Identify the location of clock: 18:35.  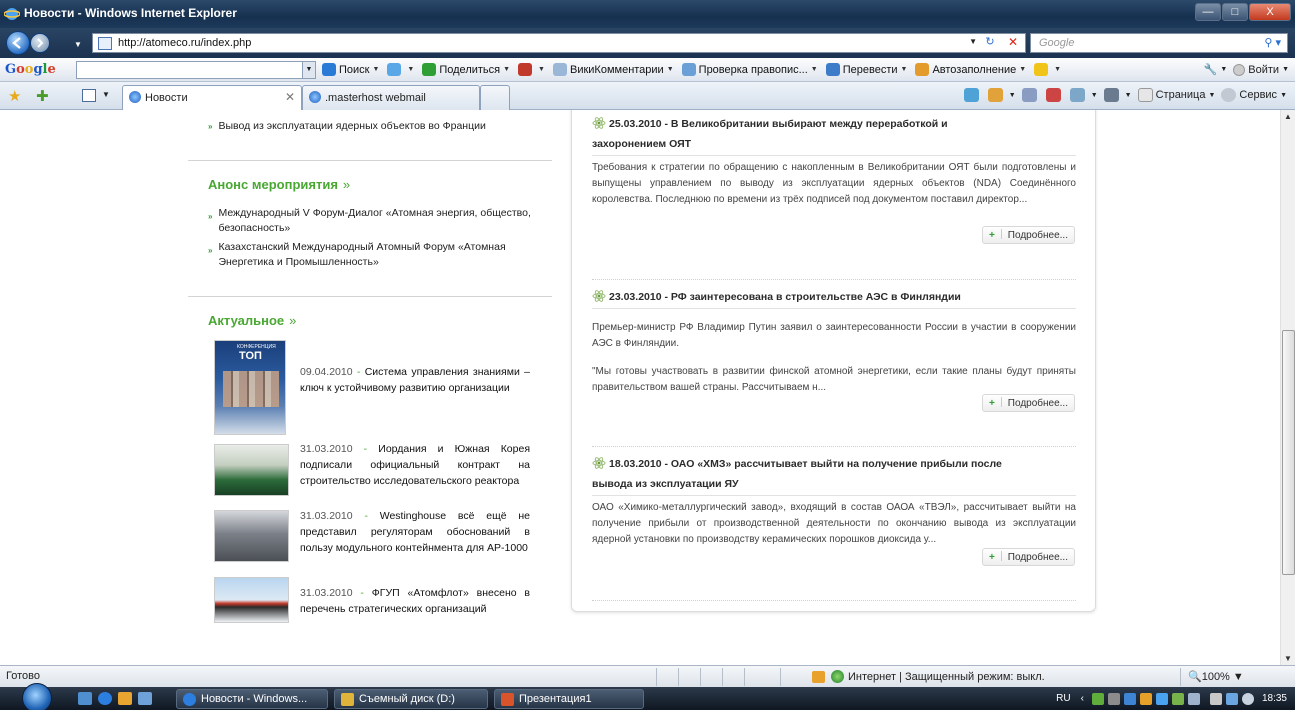
(1274, 698).